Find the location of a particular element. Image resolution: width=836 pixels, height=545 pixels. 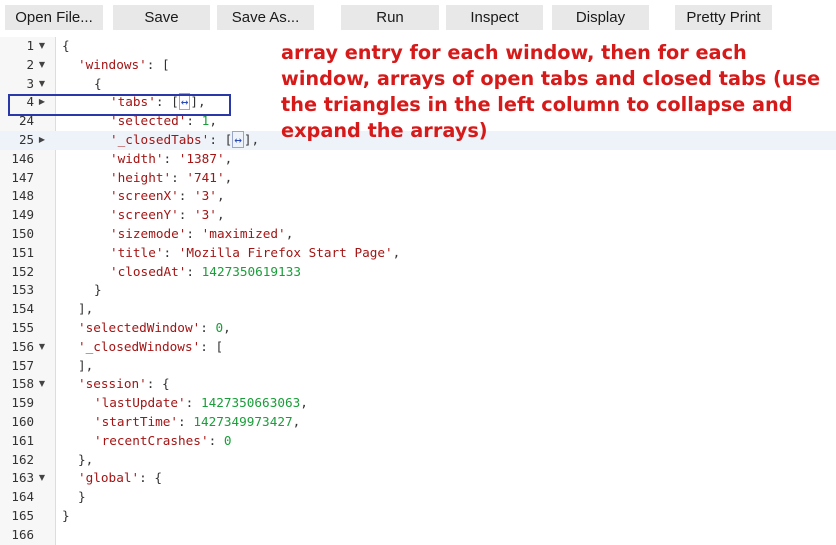

code-text: 'closedAt': 1427350619133 is located at coordinates (205, 272).